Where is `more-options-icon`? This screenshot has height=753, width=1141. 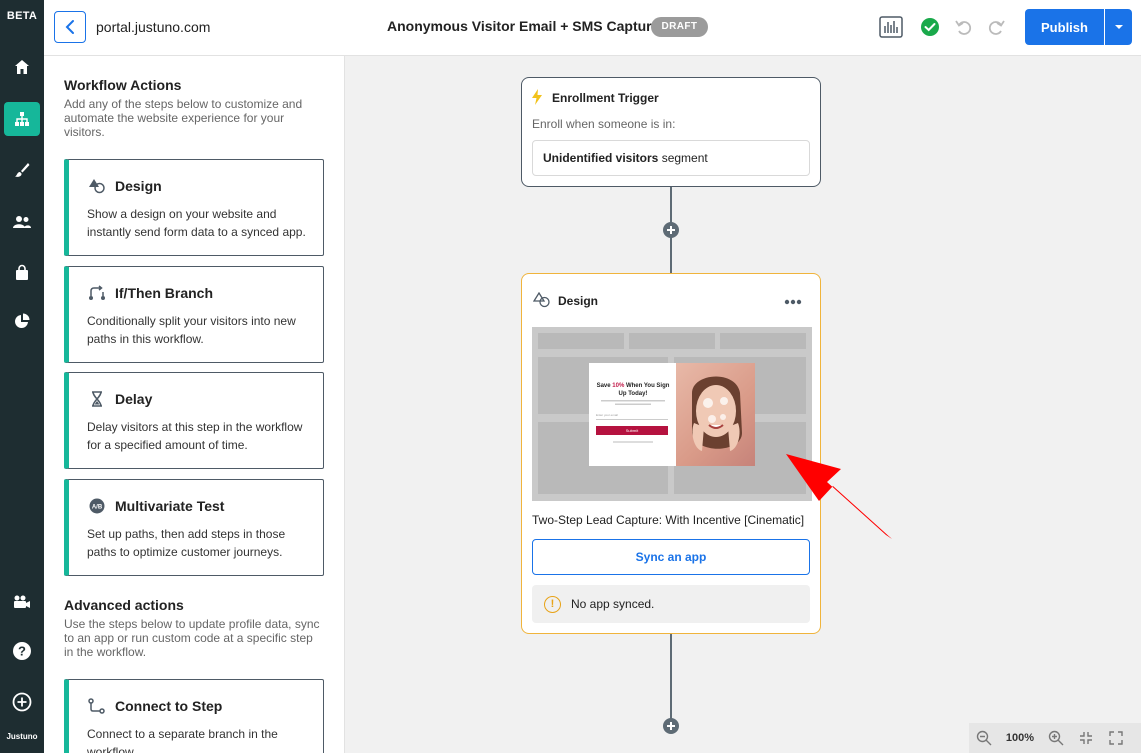
more-options-icon is located at coordinates (793, 301).